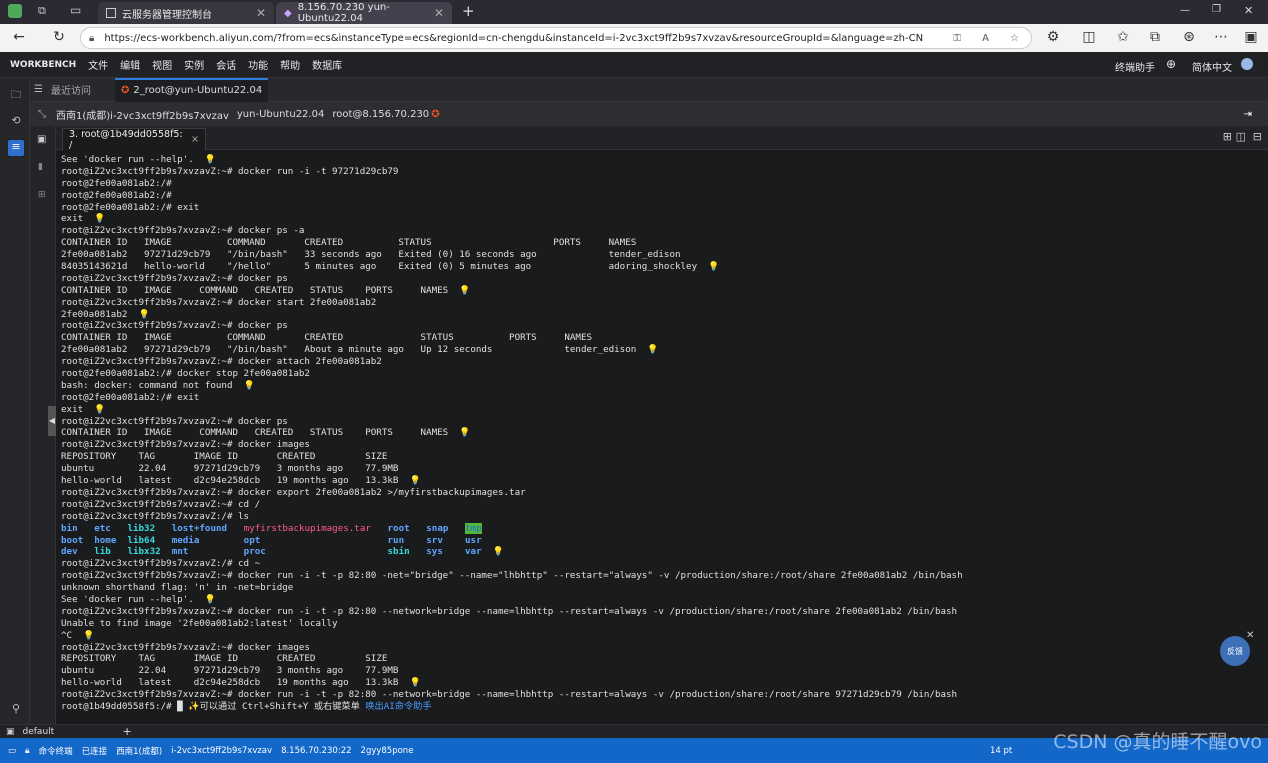 This screenshot has height=763, width=1268. Describe the element at coordinates (41, 139) in the screenshot. I see `terminal-icon: ▣` at that location.